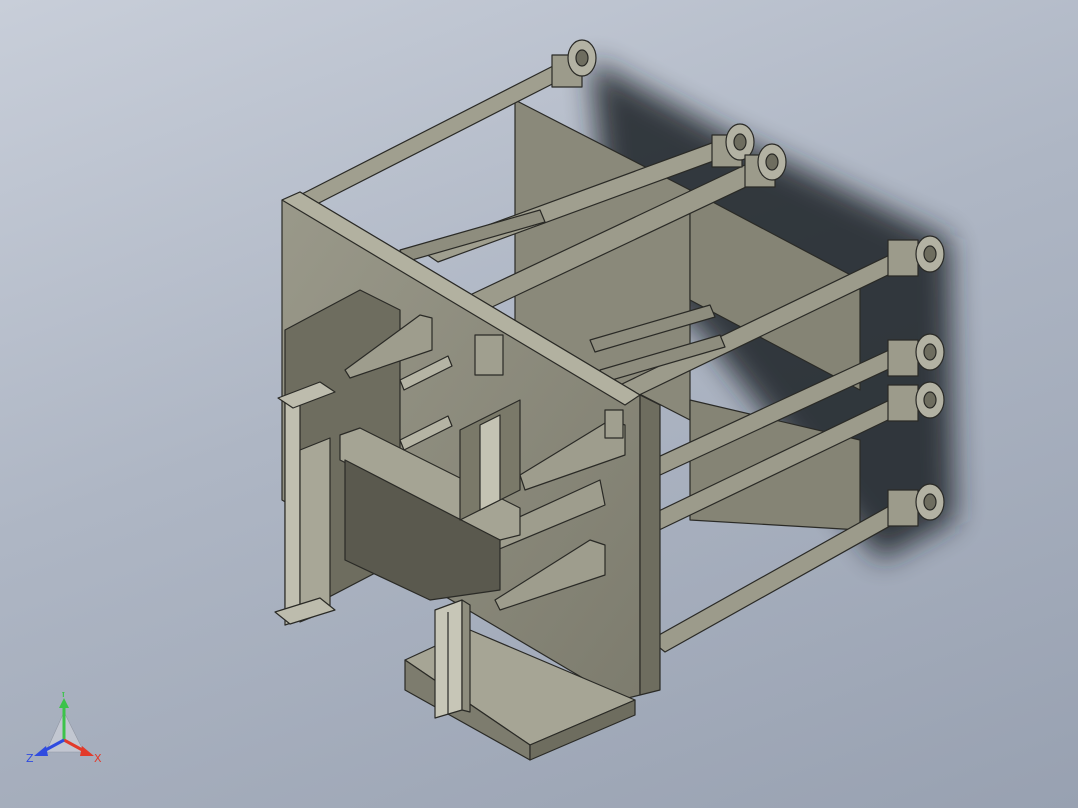 This screenshot has width=1078, height=808. I want to click on mount-block, so click(489, 355).